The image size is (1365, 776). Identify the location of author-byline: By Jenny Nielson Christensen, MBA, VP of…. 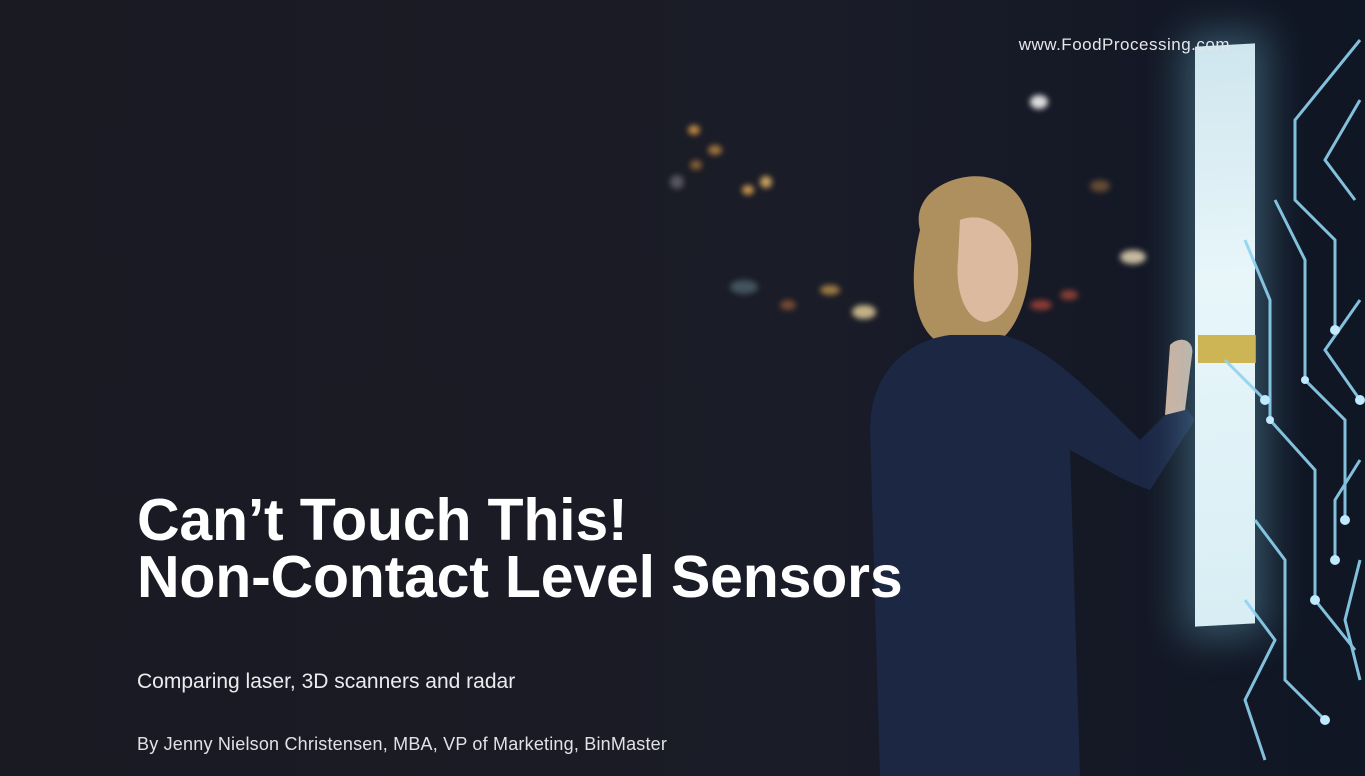
(402, 744).